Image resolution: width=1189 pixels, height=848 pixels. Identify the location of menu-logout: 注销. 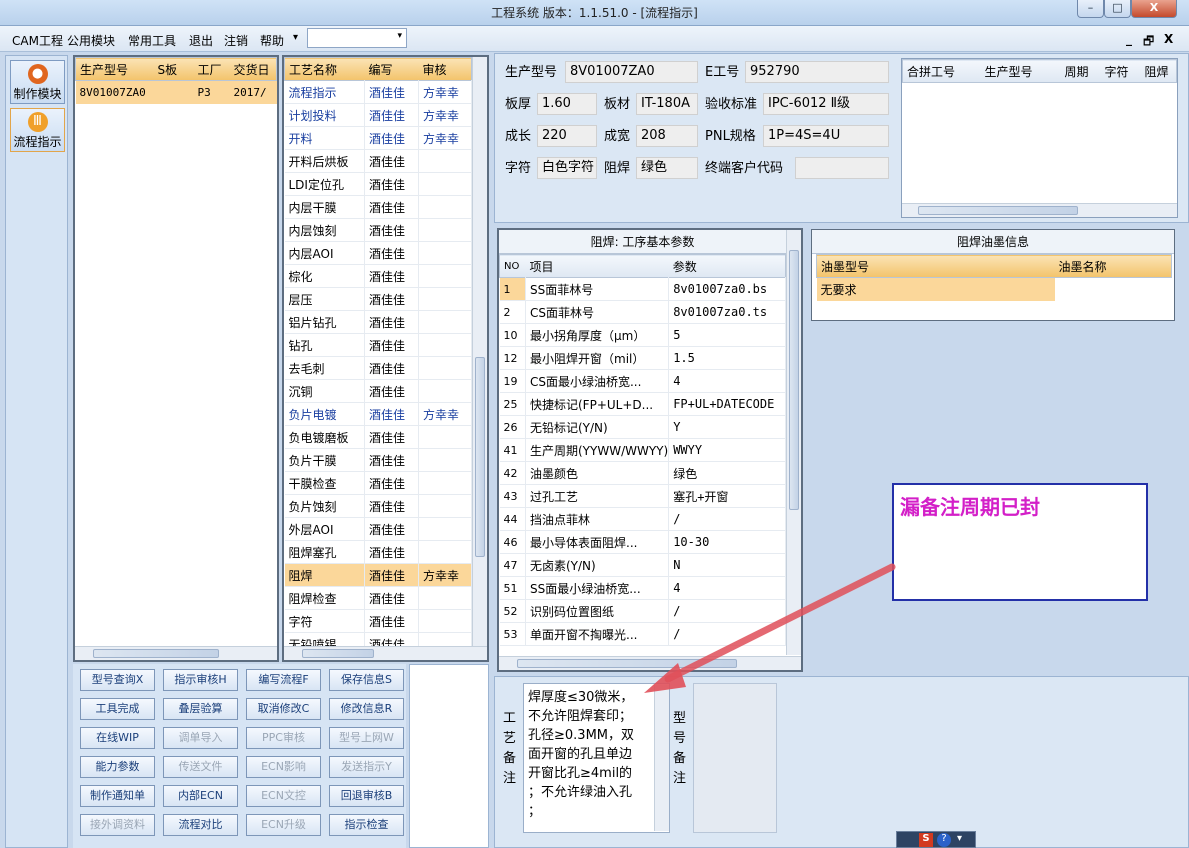
(236, 40).